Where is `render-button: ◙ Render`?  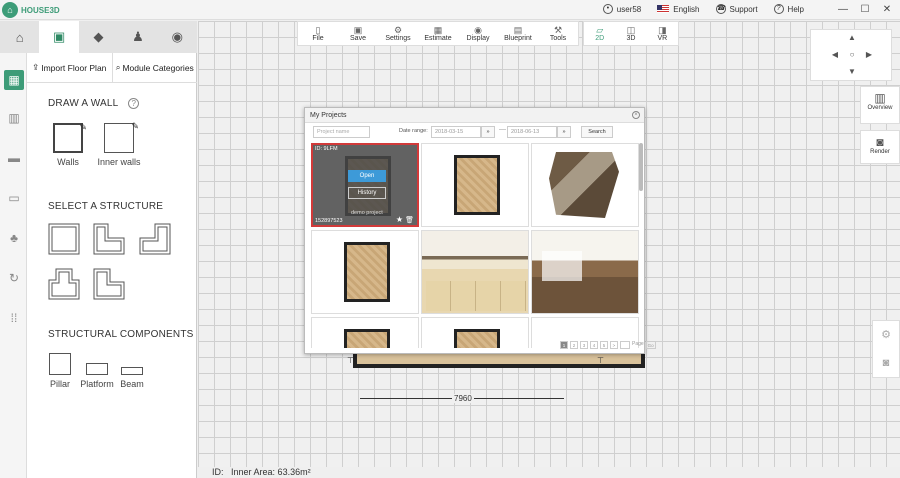
render-button: ◙ Render is located at coordinates (880, 147).